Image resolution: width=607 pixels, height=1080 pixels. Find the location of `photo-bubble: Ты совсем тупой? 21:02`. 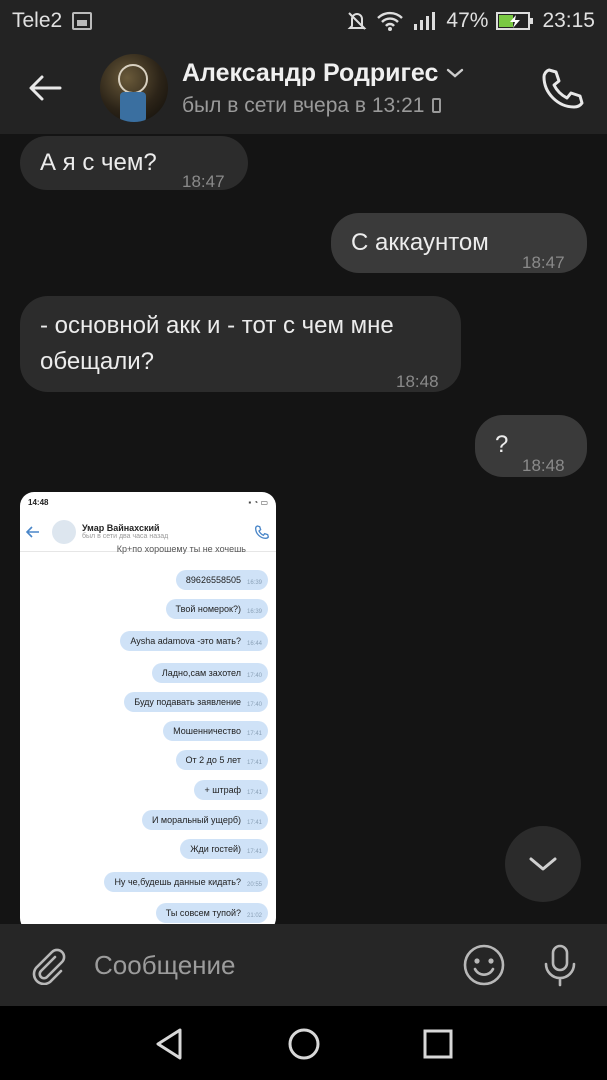

photo-bubble: Ты совсем тупой? 21:02 is located at coordinates (211, 913).